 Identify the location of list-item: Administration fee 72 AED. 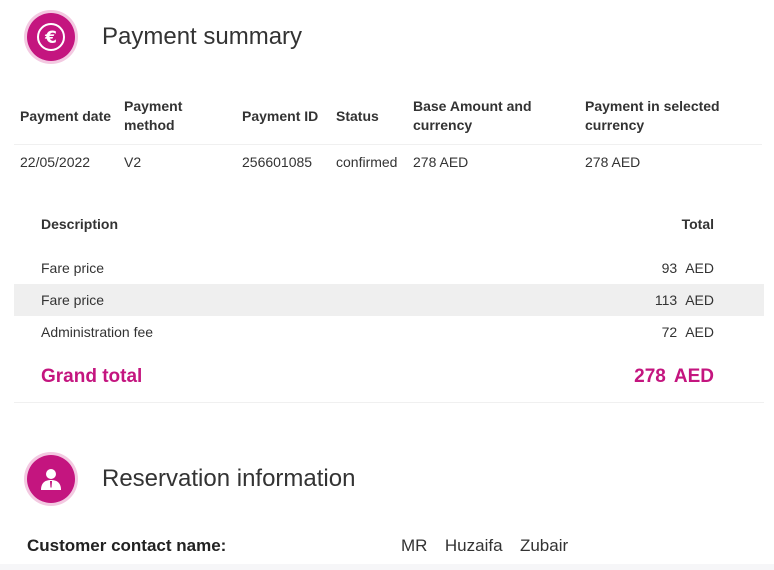
(389, 332).